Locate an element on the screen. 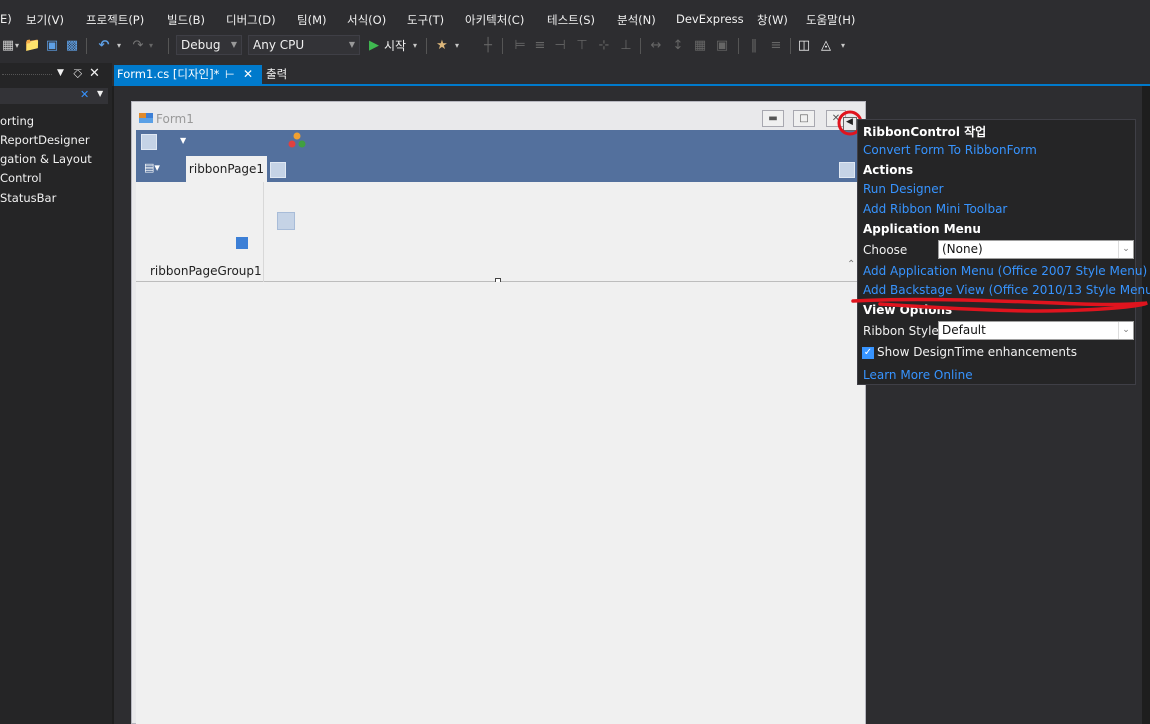 The width and height of the screenshot is (1150, 724). start-button: 시작 is located at coordinates (395, 46).